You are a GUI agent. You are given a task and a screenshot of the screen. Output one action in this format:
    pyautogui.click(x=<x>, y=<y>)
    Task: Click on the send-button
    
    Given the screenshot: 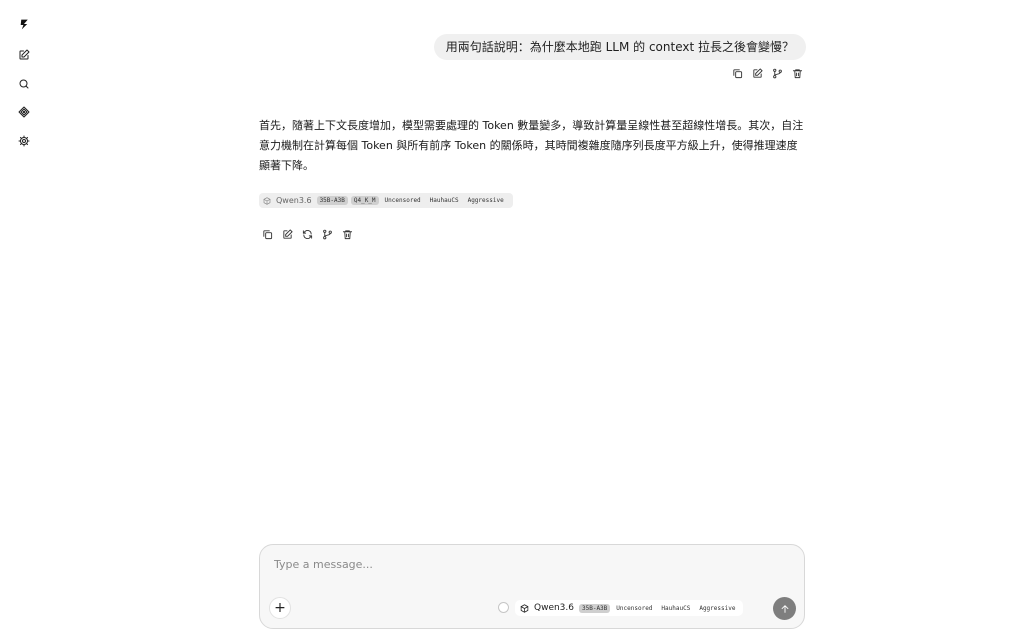 What is the action you would take?
    pyautogui.click(x=784, y=608)
    